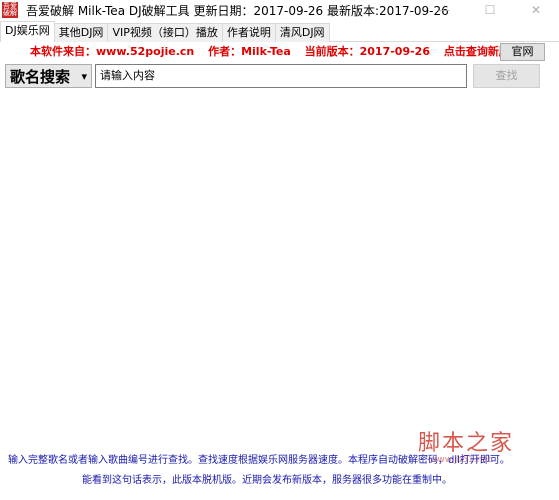 This screenshot has width=559, height=500. What do you see at coordinates (10, 10) in the screenshot?
I see `app-logo-icon: 吾爱 破解` at bounding box center [10, 10].